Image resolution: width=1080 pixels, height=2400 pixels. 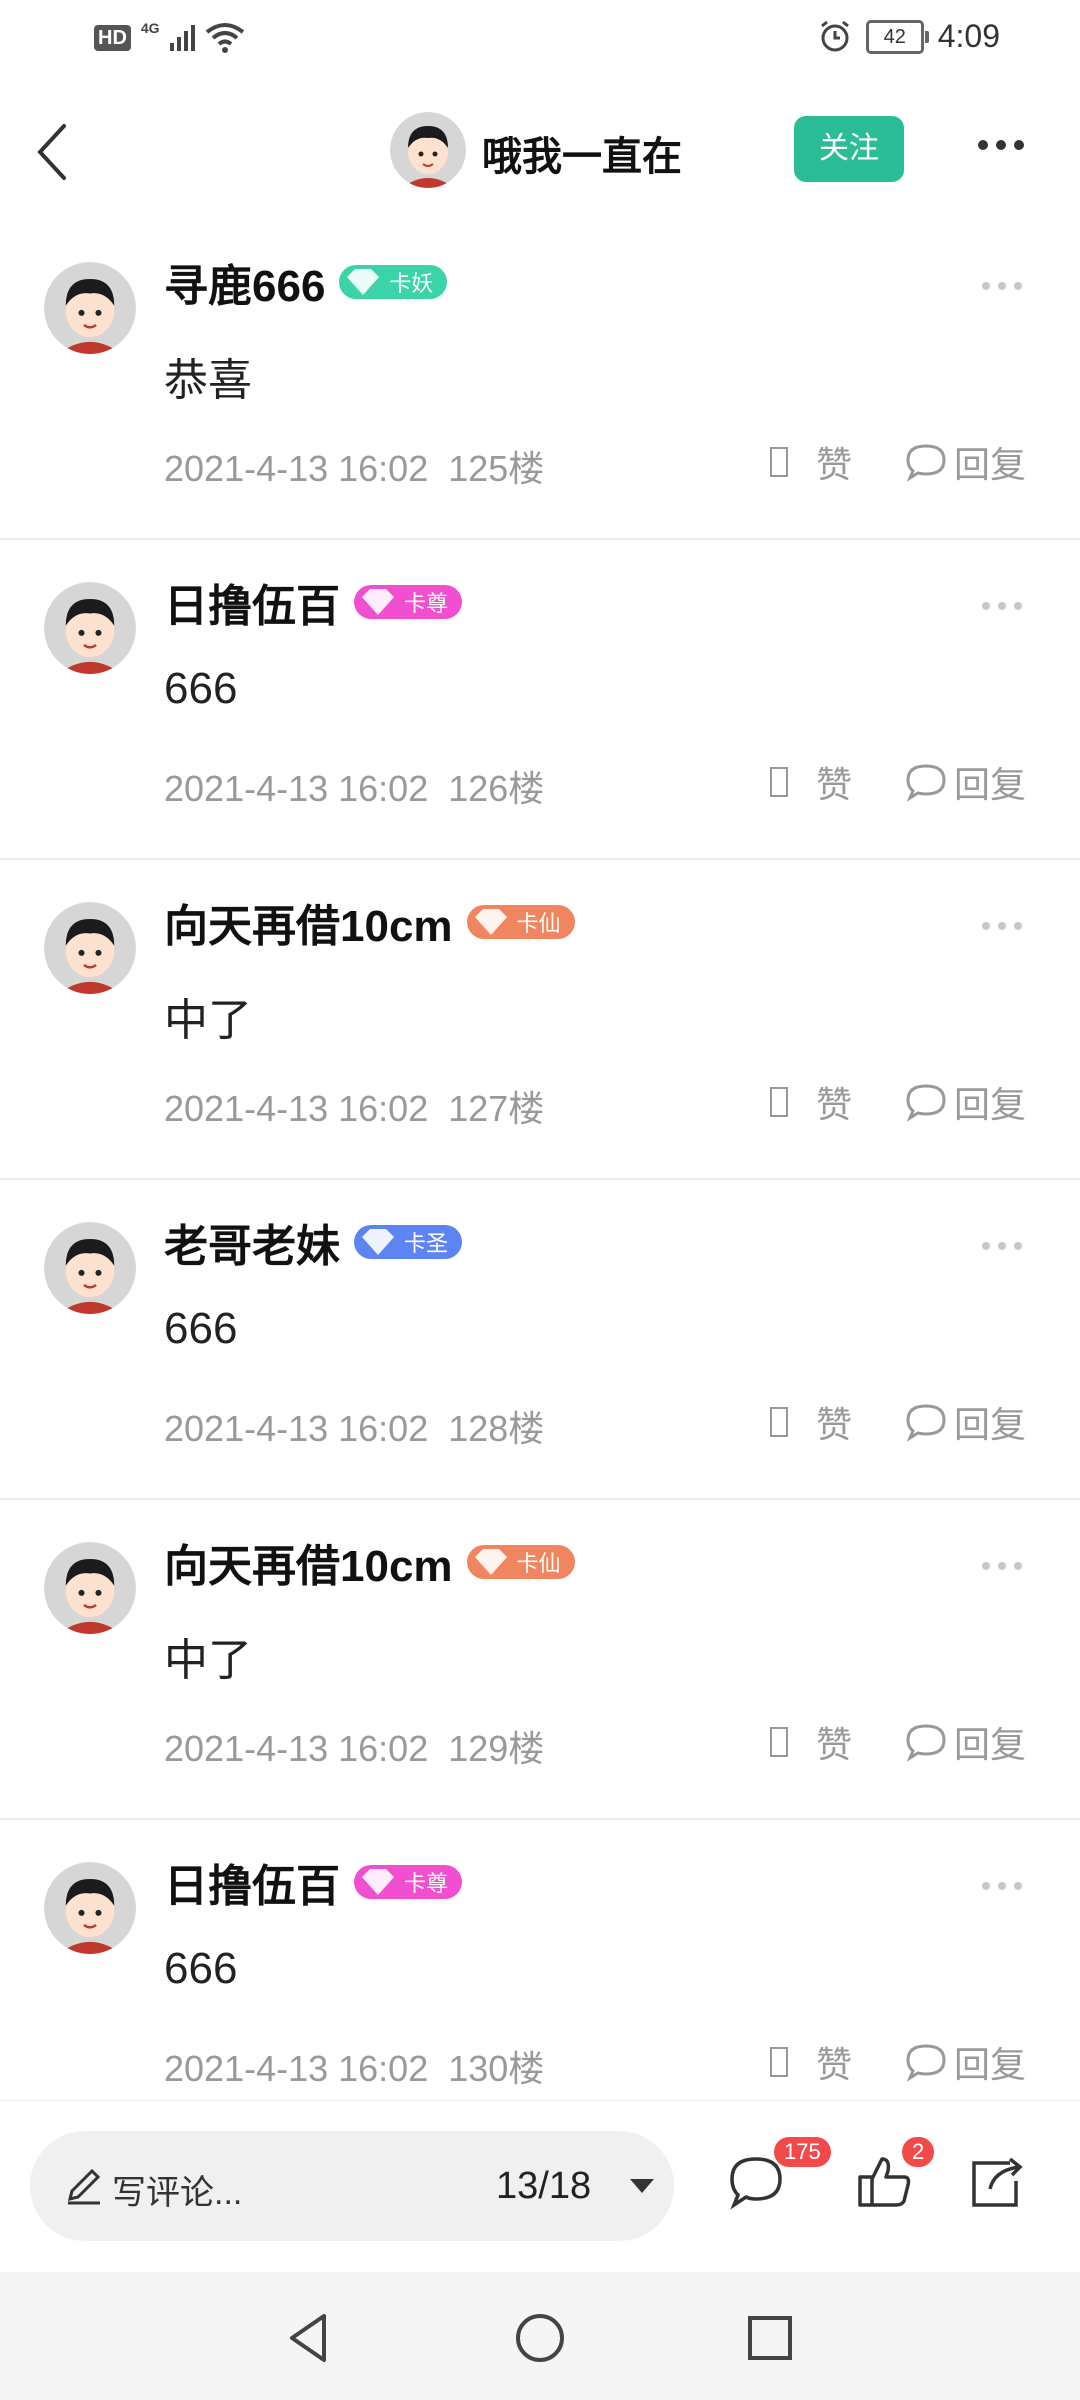 What do you see at coordinates (540, 1660) in the screenshot?
I see `comment-item: 向天再借10cm 卡仙 中了 2021-4-13 16:02 129楼 赞 回复` at bounding box center [540, 1660].